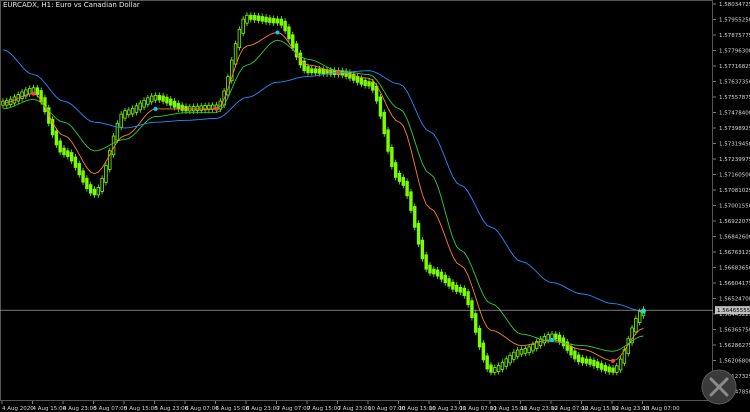 This screenshot has width=750, height=412. I want to click on time-tick-label: 6 Aug 07:00, so click(202, 409).